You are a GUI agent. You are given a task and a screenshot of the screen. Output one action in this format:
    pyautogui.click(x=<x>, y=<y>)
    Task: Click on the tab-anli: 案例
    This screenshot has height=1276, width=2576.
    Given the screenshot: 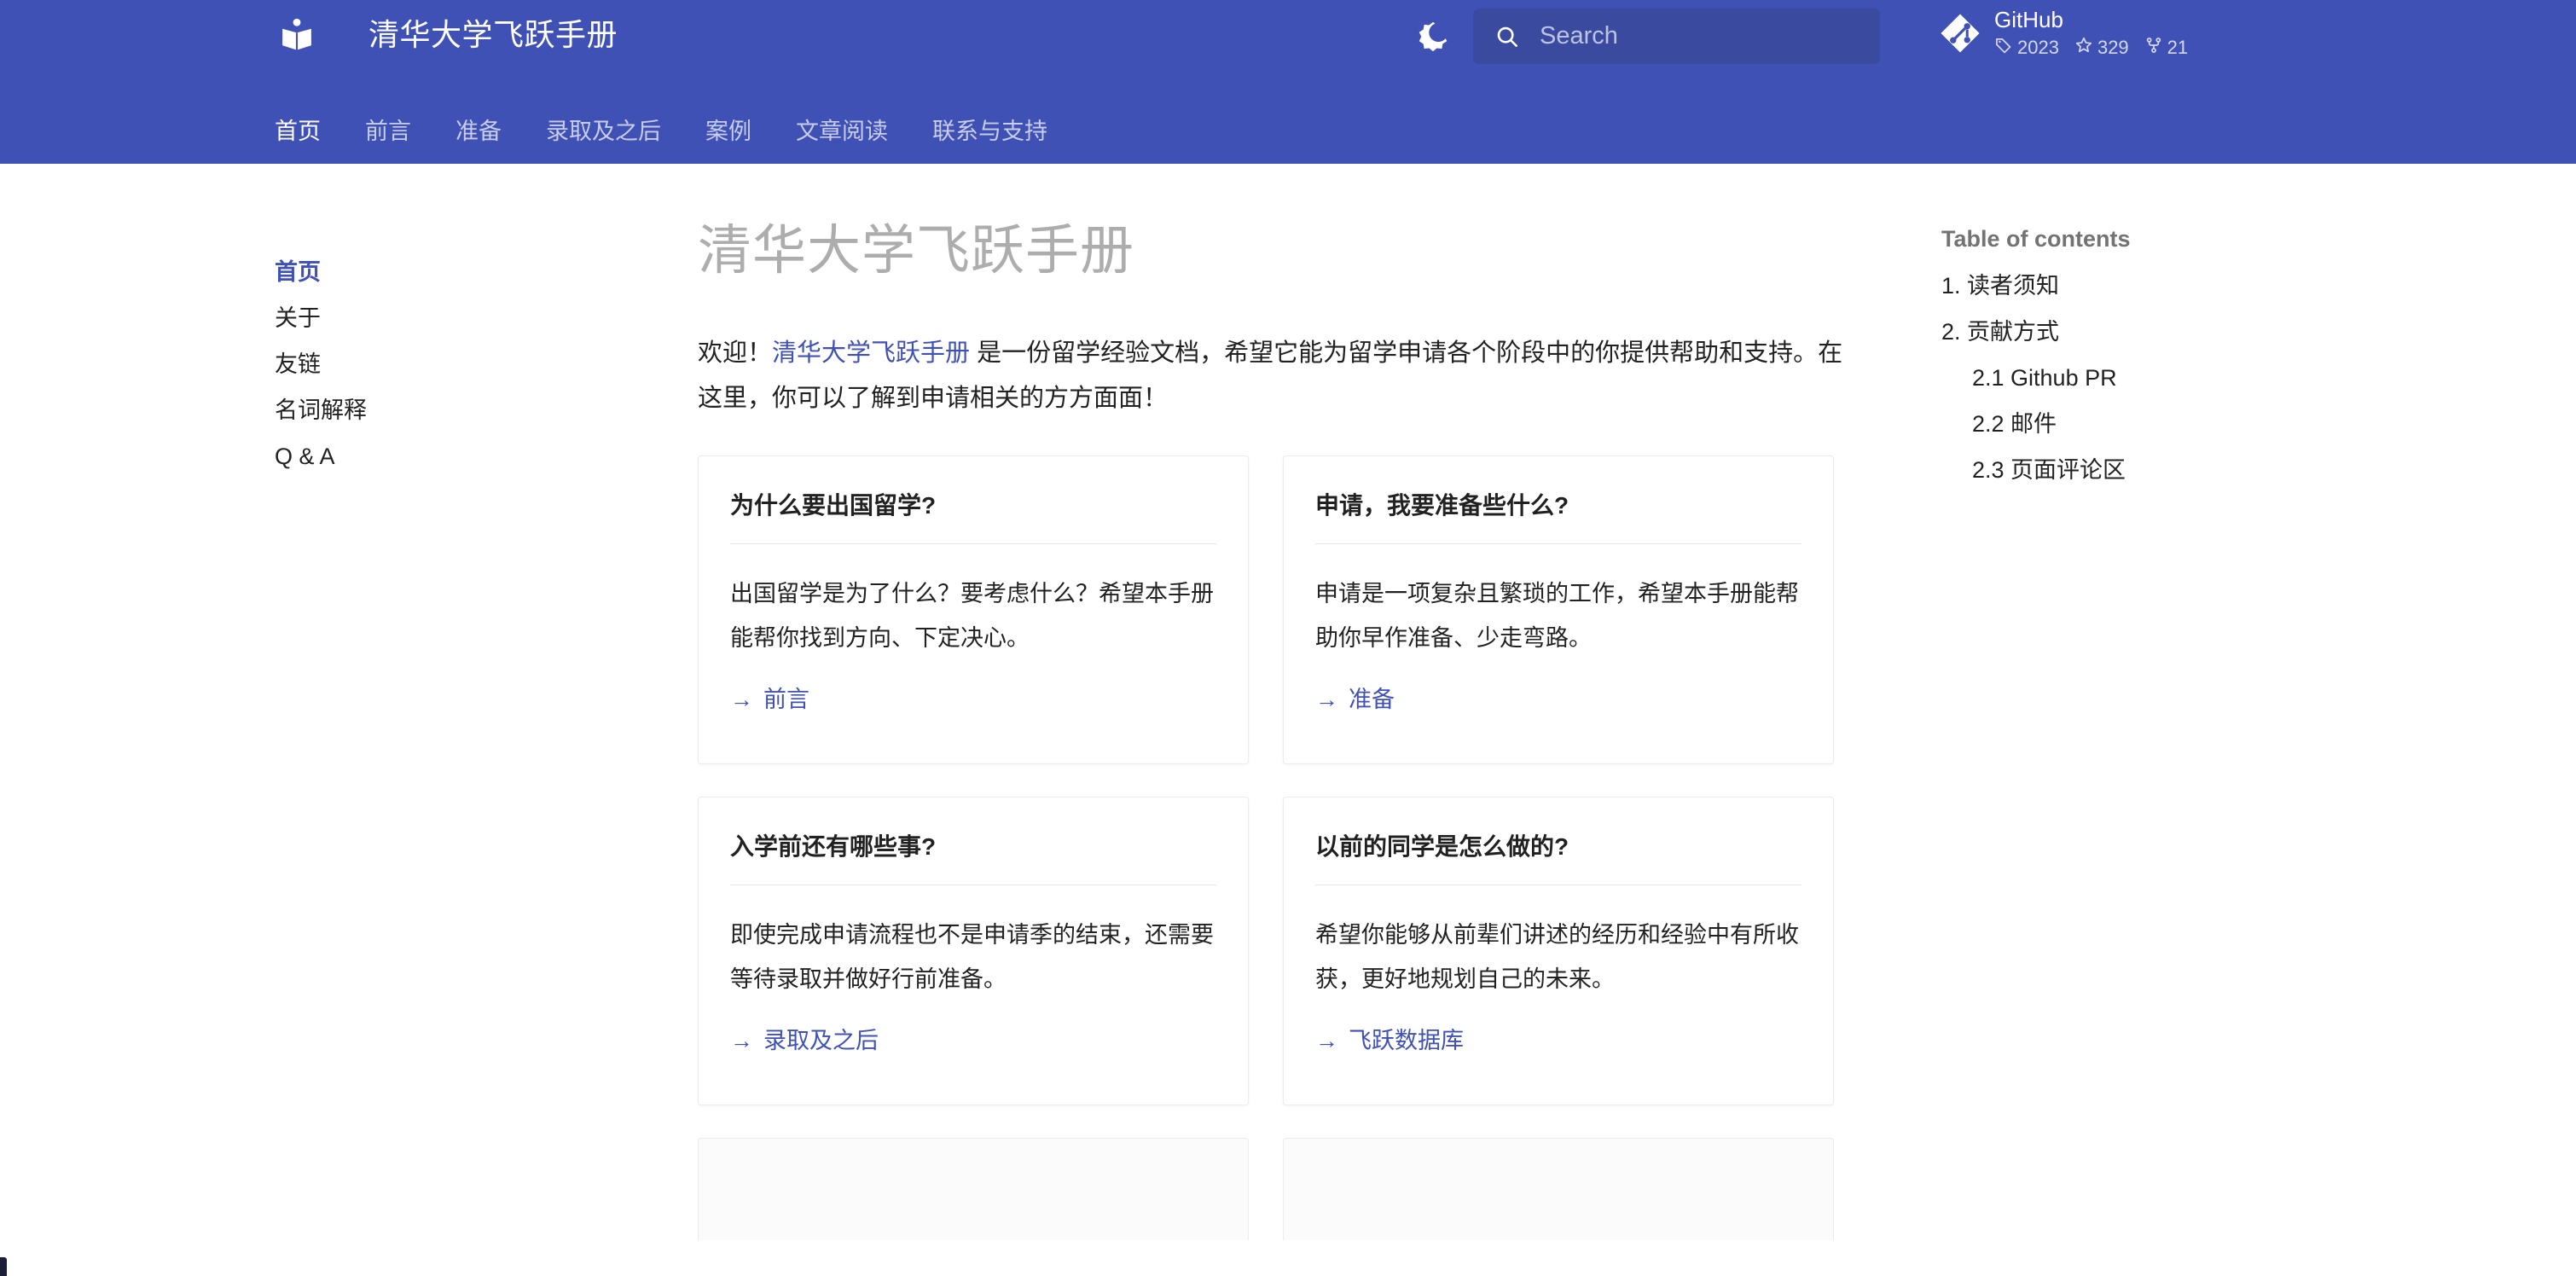 What is the action you would take?
    pyautogui.click(x=728, y=131)
    